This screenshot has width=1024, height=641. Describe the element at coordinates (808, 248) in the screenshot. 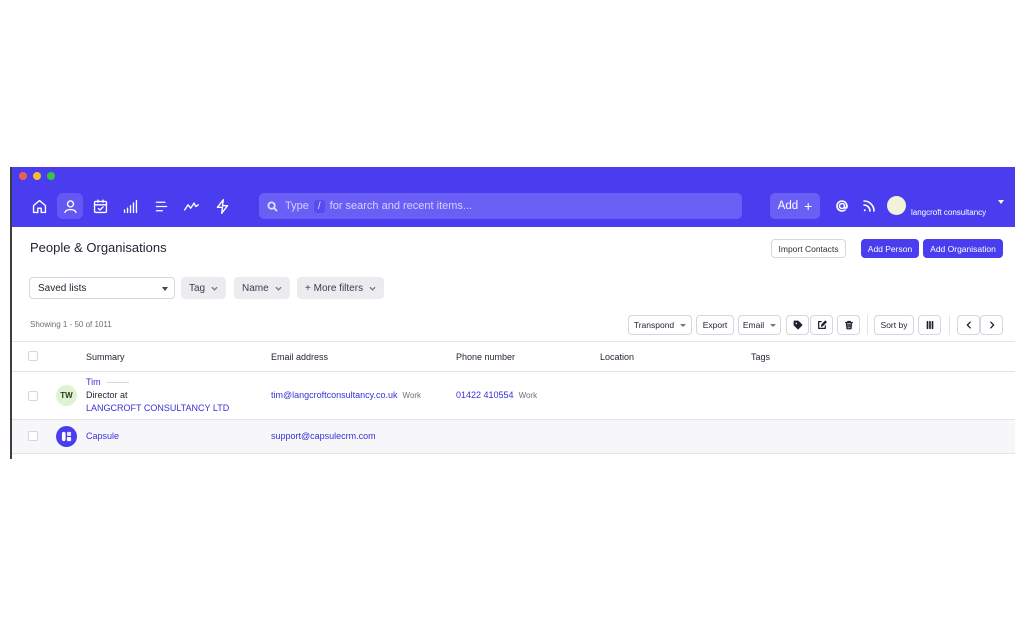

I see `import-contacts-button: Import Contacts` at that location.